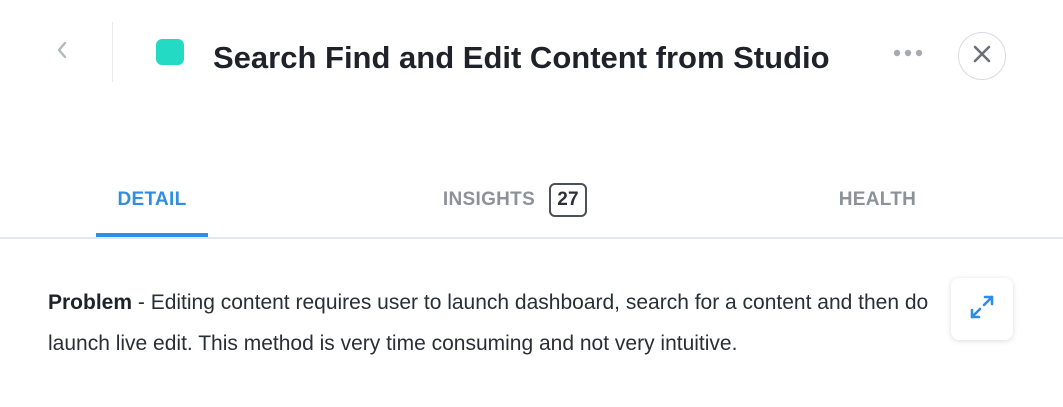  Describe the element at coordinates (531, 238) in the screenshot. I see `tabs-divider` at that location.